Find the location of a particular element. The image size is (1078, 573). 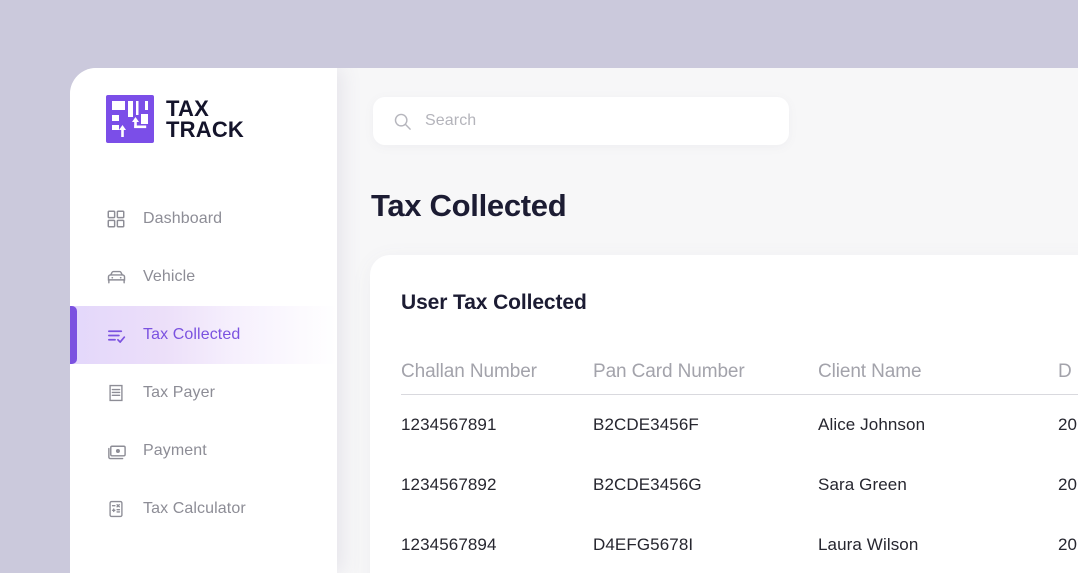

sidebar-item-payment: Payment is located at coordinates (203, 451).